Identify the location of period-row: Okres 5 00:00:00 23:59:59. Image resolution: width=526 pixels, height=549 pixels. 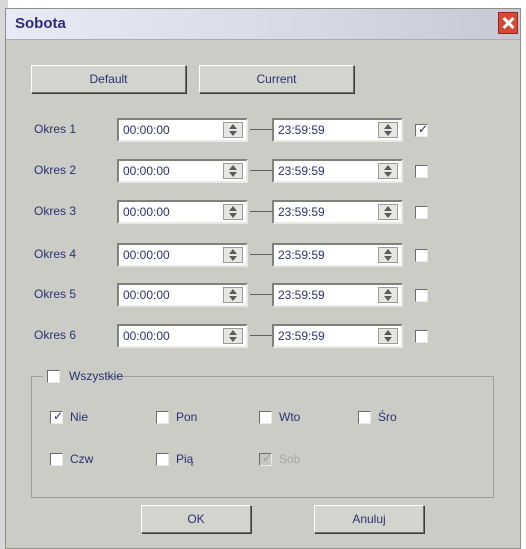
(263, 294).